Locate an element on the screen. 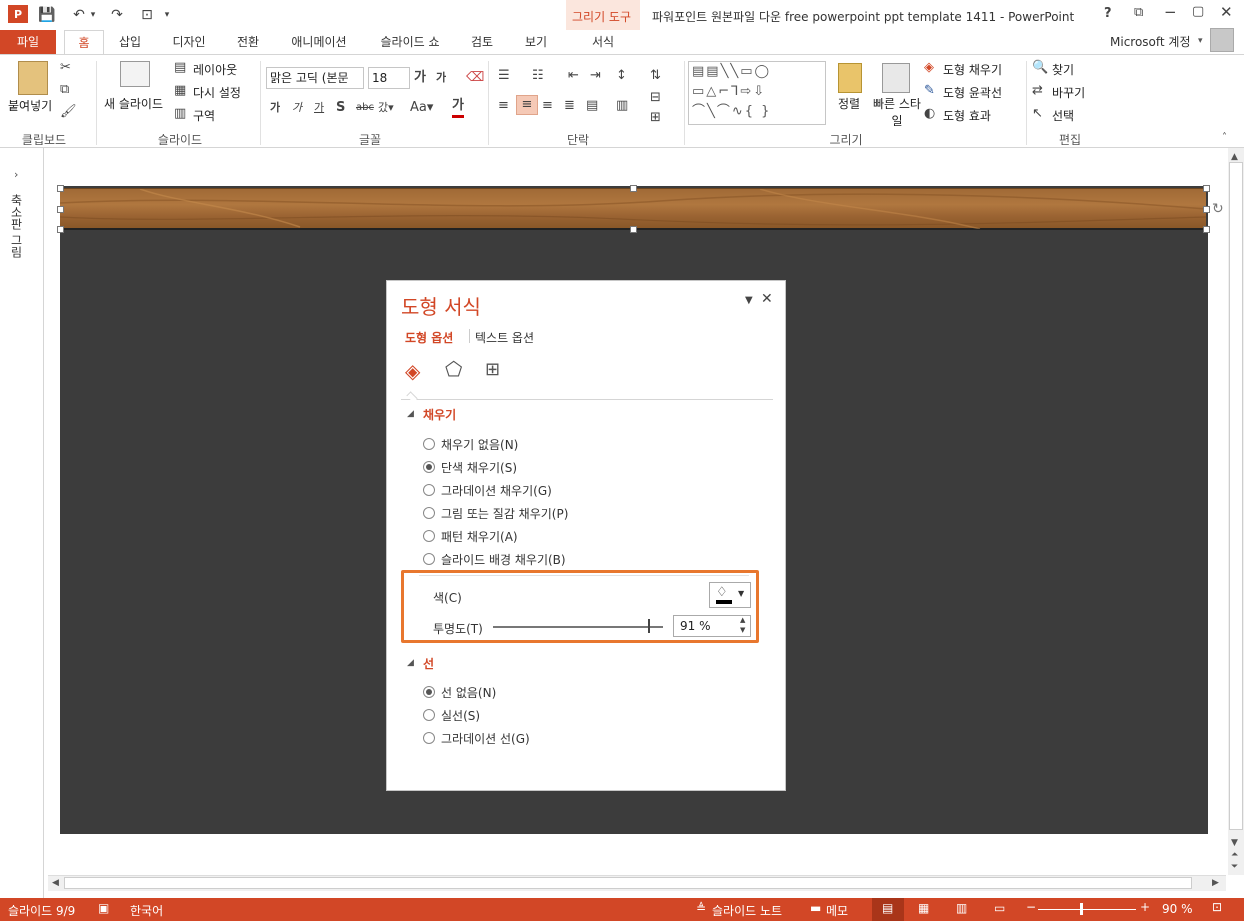 This screenshot has width=1244, height=921. distributed-icon: ▤ is located at coordinates (592, 106).